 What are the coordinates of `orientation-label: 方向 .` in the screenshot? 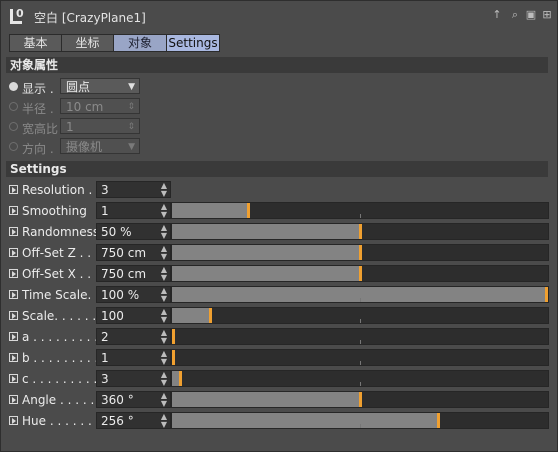 It's located at (38, 149).